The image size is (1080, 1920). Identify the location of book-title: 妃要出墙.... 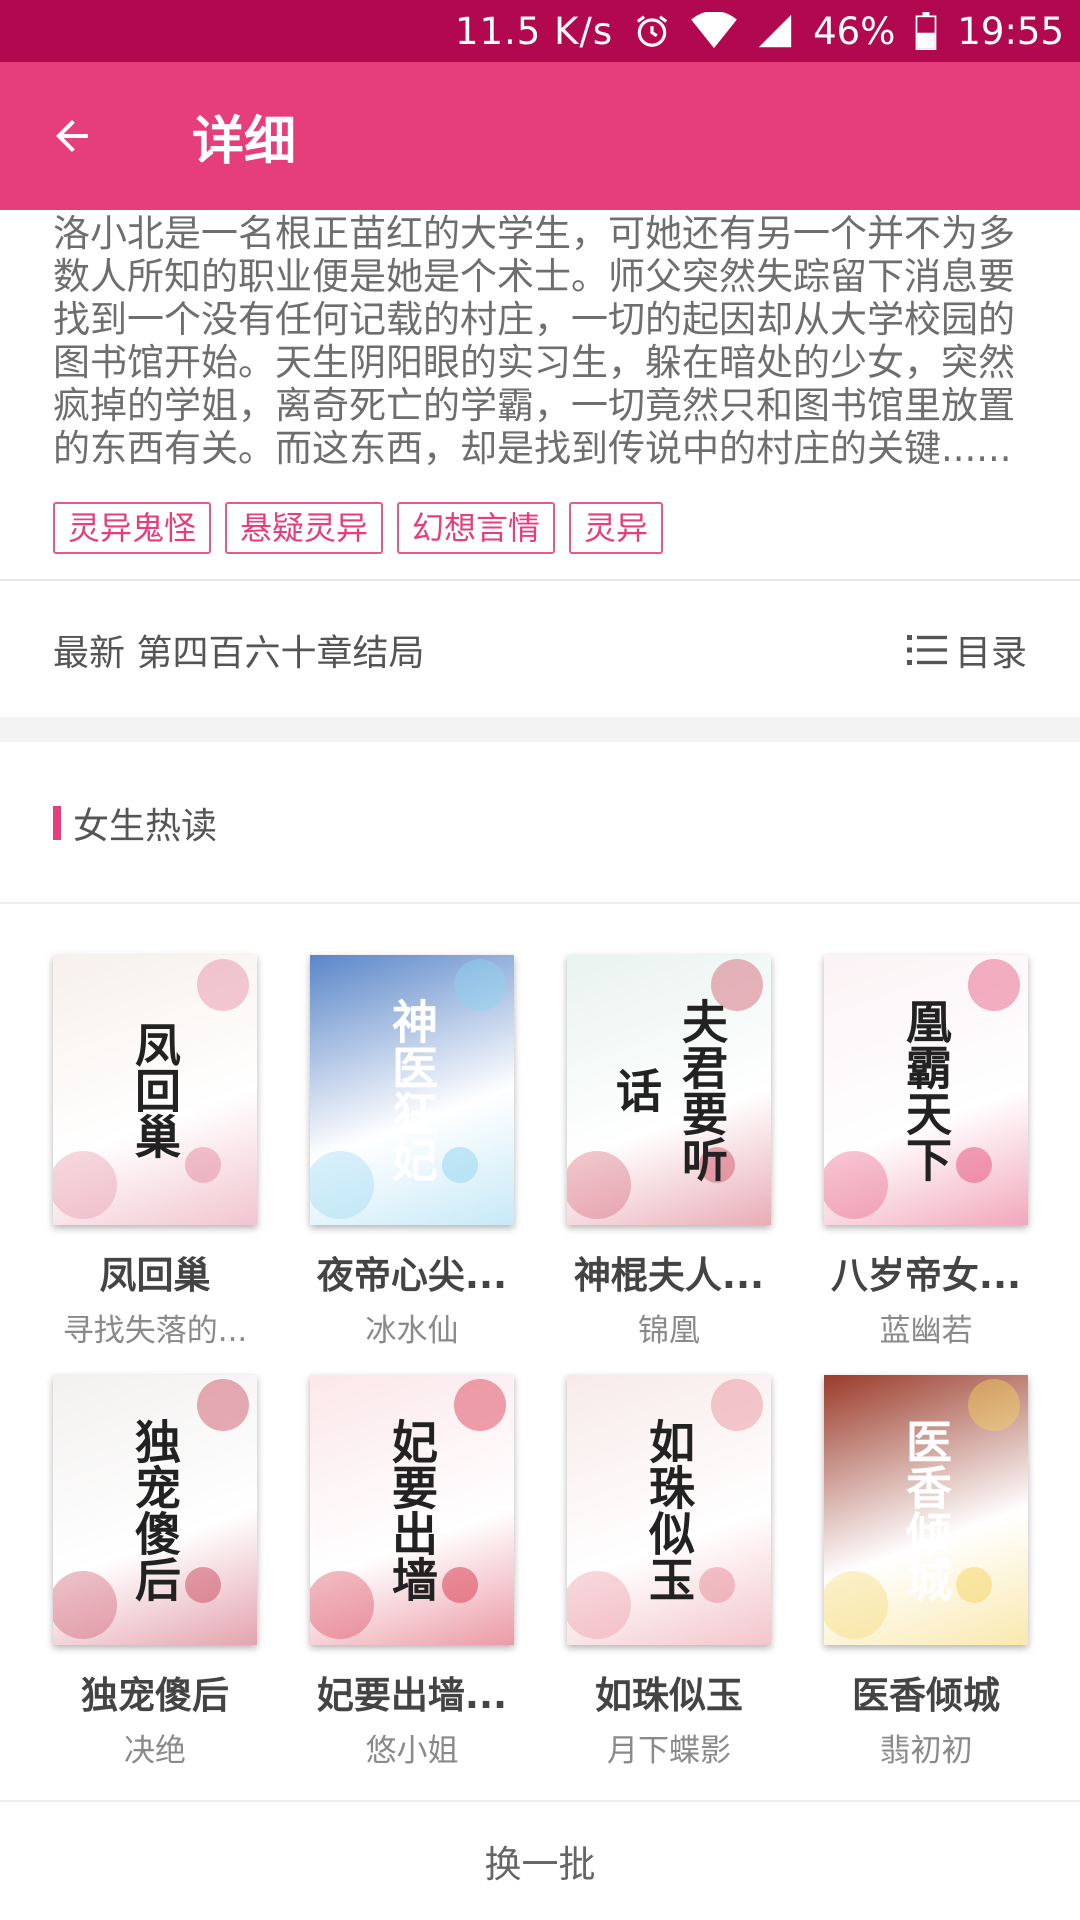
(412, 1692).